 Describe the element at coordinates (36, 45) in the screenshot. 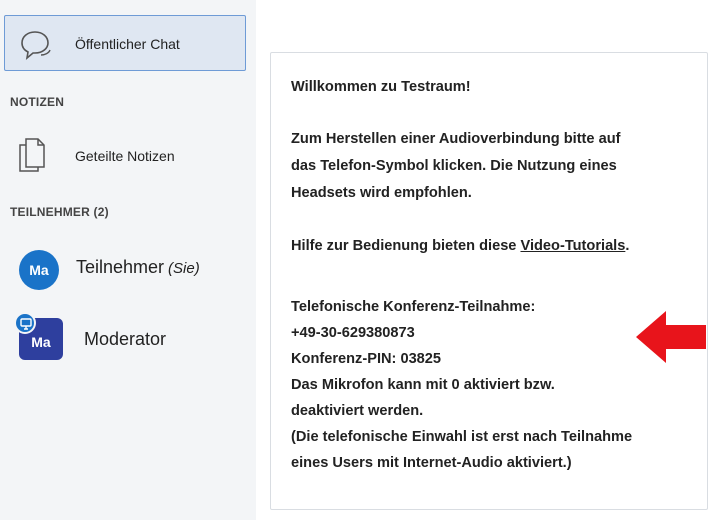

I see `speech-bubble-icon` at that location.